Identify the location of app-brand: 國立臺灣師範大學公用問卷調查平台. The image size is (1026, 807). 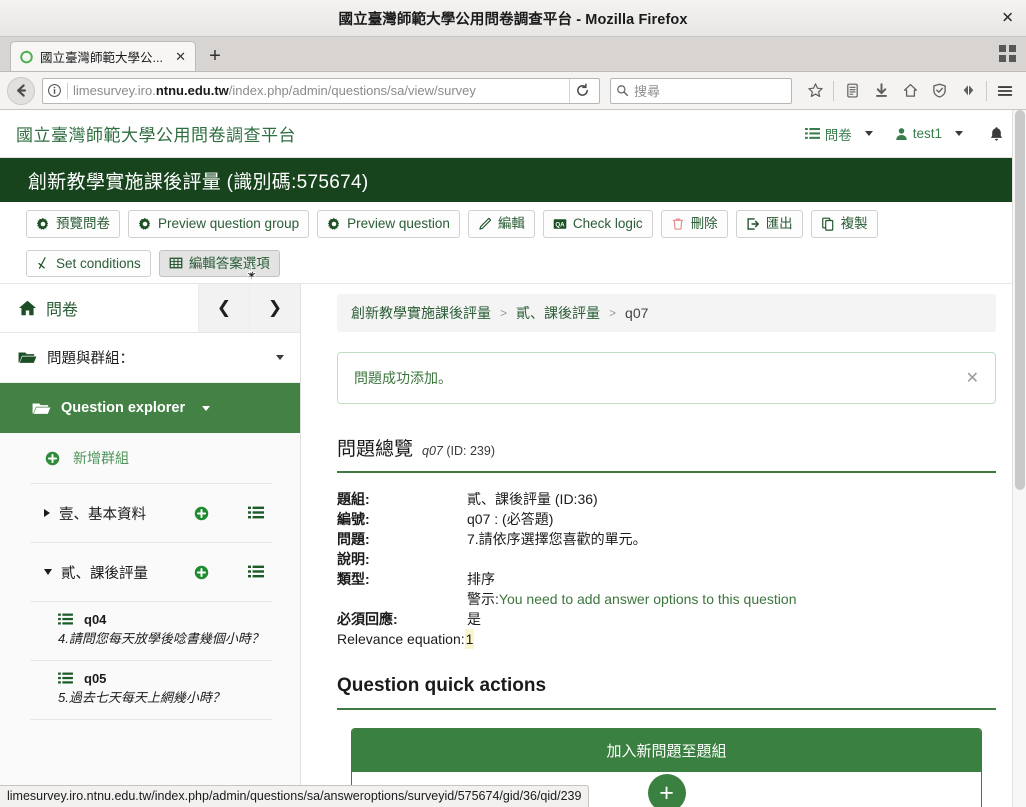
(156, 133).